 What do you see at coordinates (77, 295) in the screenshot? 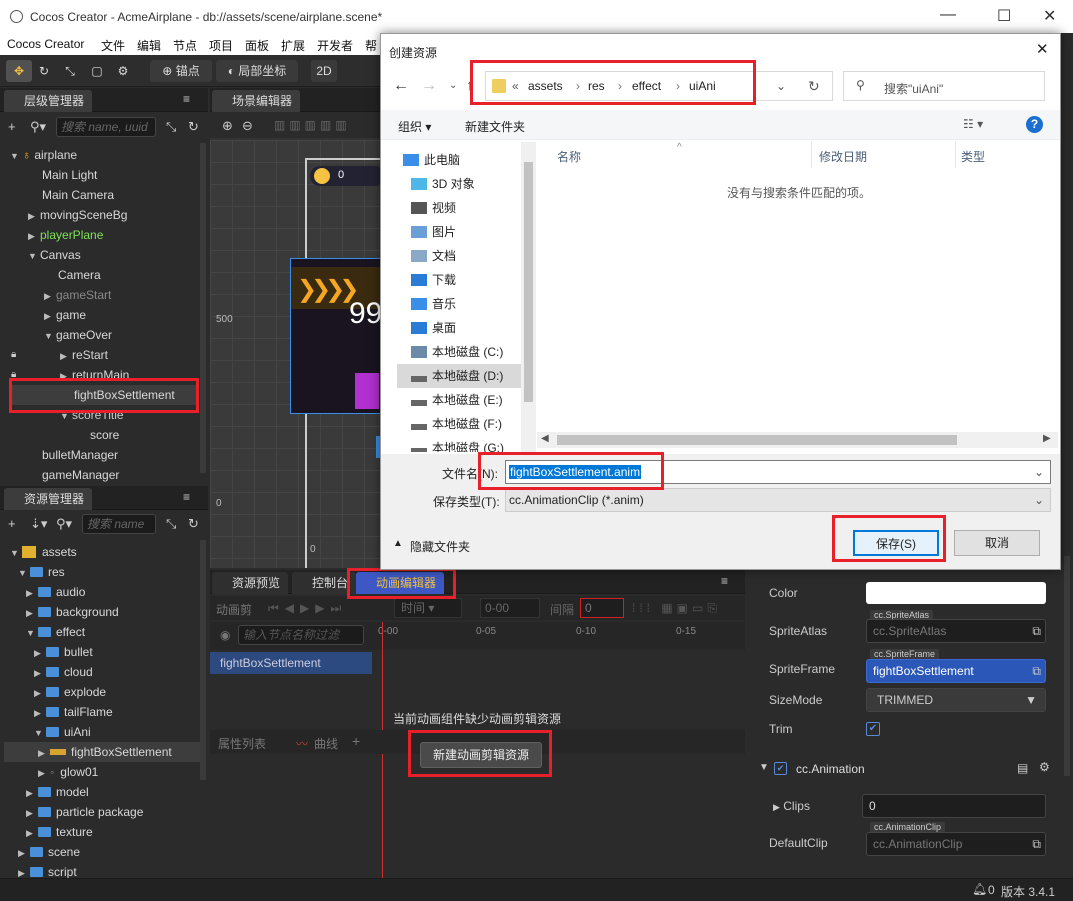
I see `tree-node-gamestart: ▶ gameStart` at bounding box center [77, 295].